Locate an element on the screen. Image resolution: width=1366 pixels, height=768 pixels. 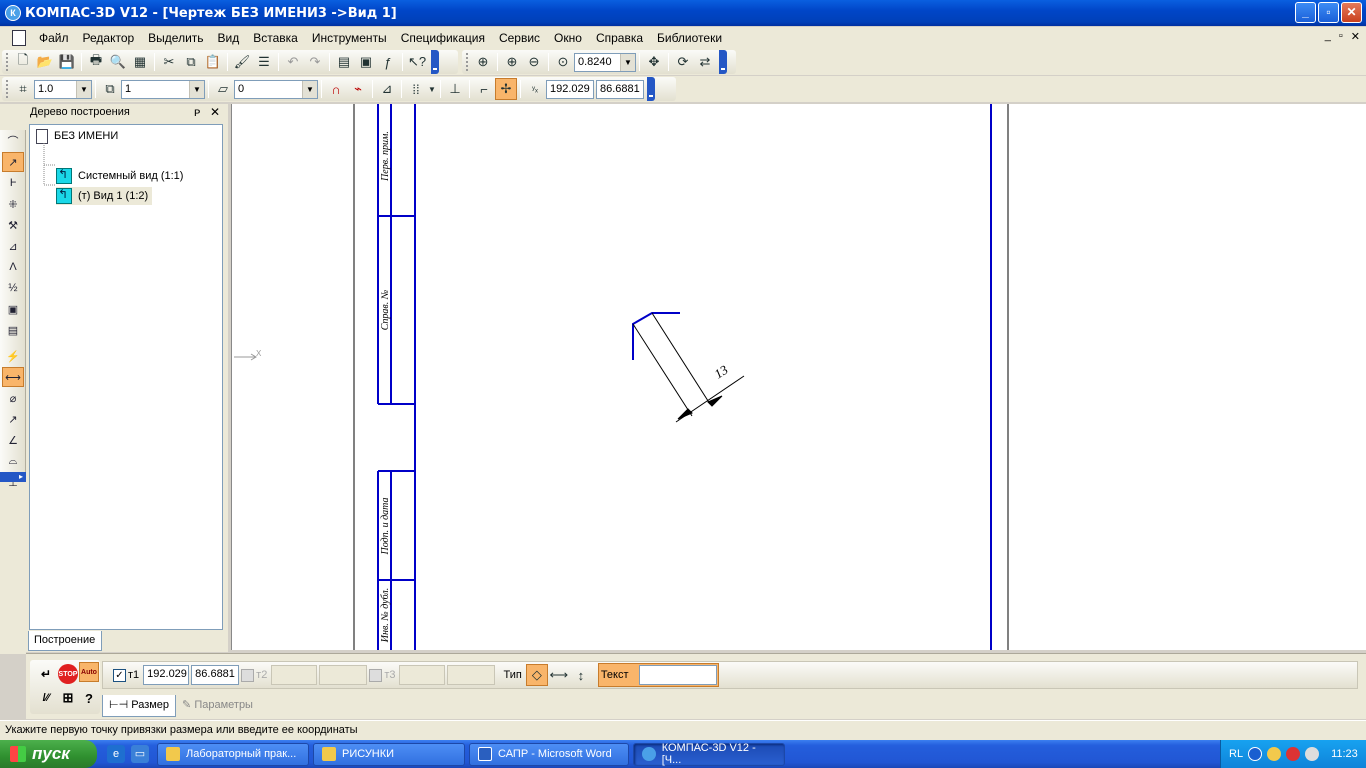
manager-icon: ▤ is located at coordinates (344, 62).